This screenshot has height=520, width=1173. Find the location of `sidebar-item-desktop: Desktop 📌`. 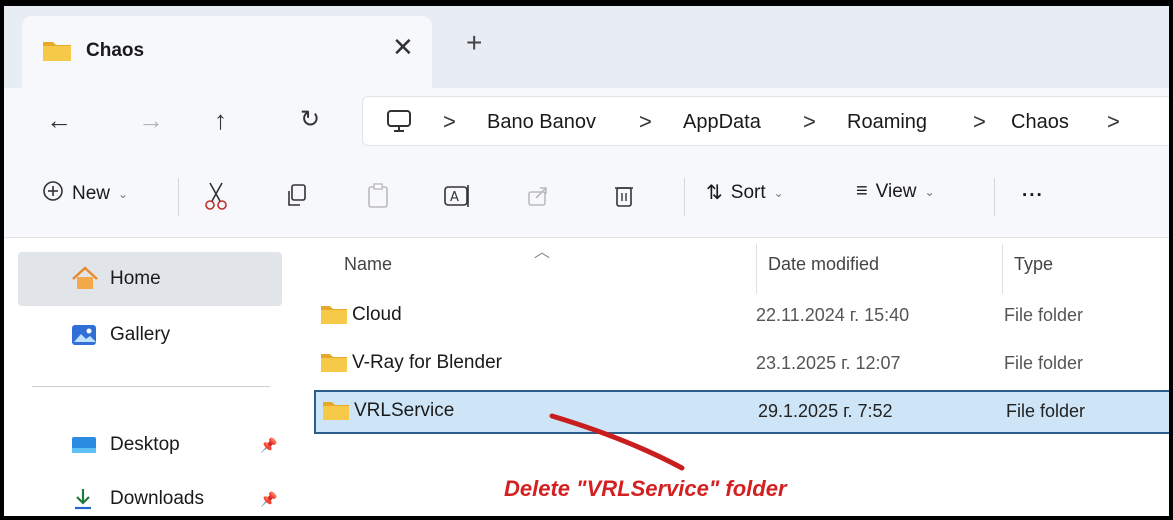

sidebar-item-desktop: Desktop 📌 is located at coordinates (150, 445).